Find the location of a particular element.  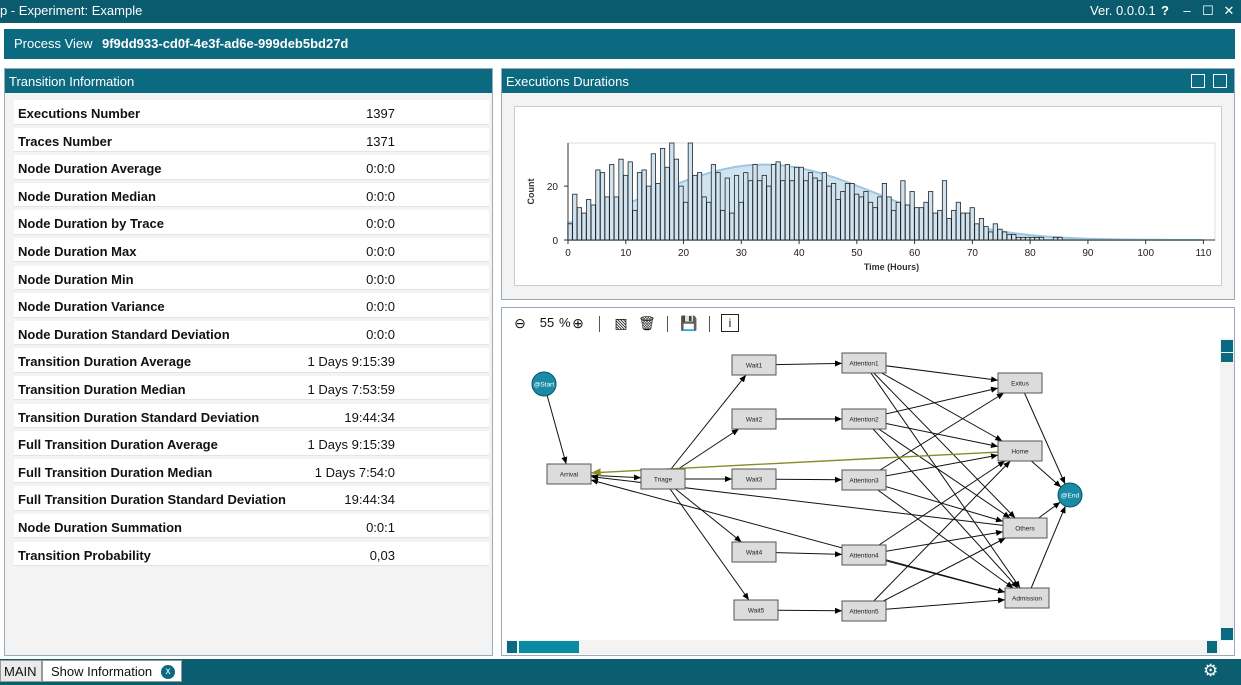

x-tick-label: 20 is located at coordinates (684, 253).